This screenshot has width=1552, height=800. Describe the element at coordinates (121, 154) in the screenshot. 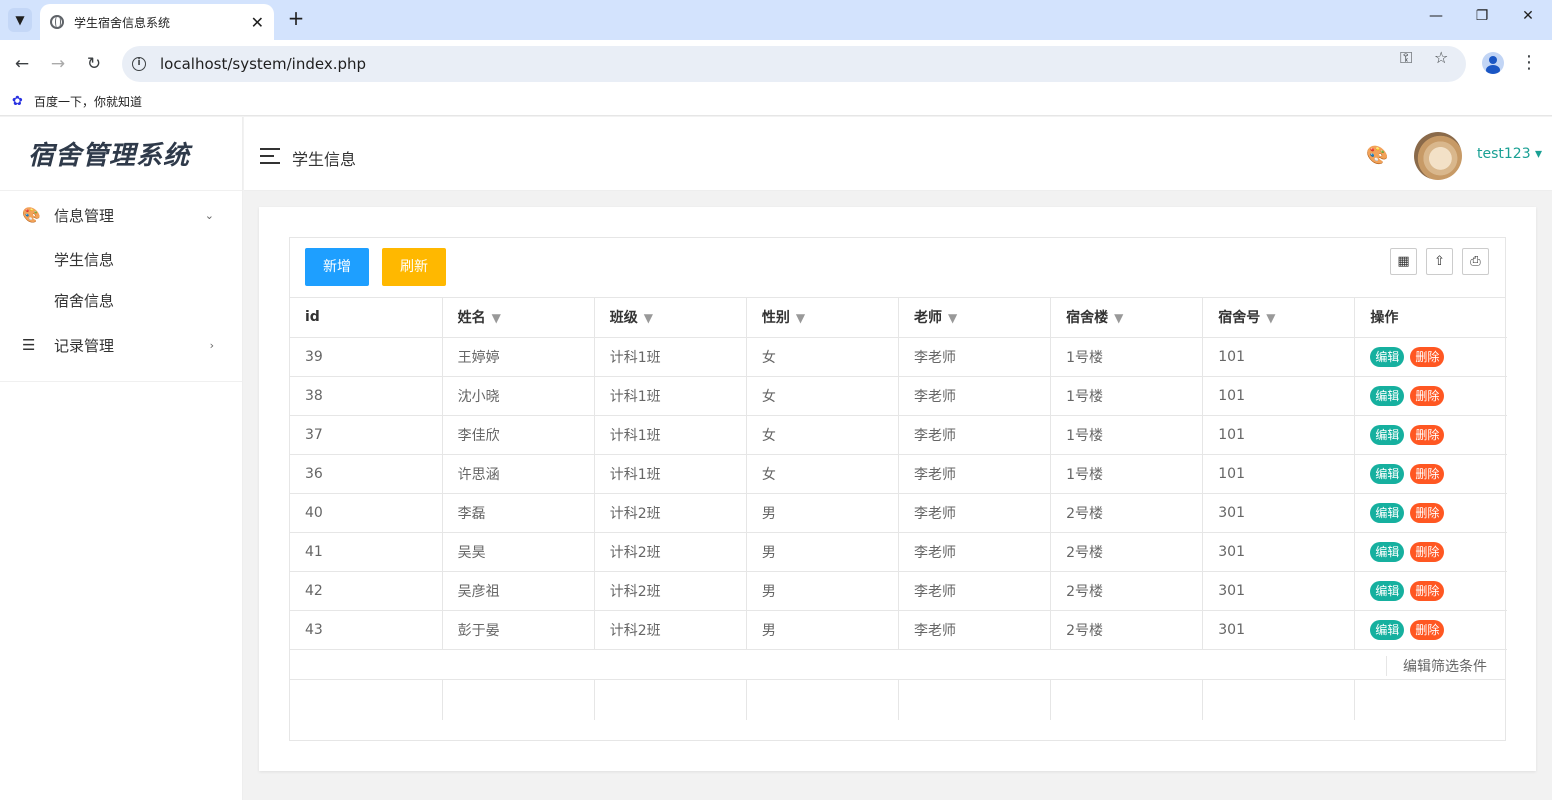

I see `app-logo: 宿舍管理系统` at that location.